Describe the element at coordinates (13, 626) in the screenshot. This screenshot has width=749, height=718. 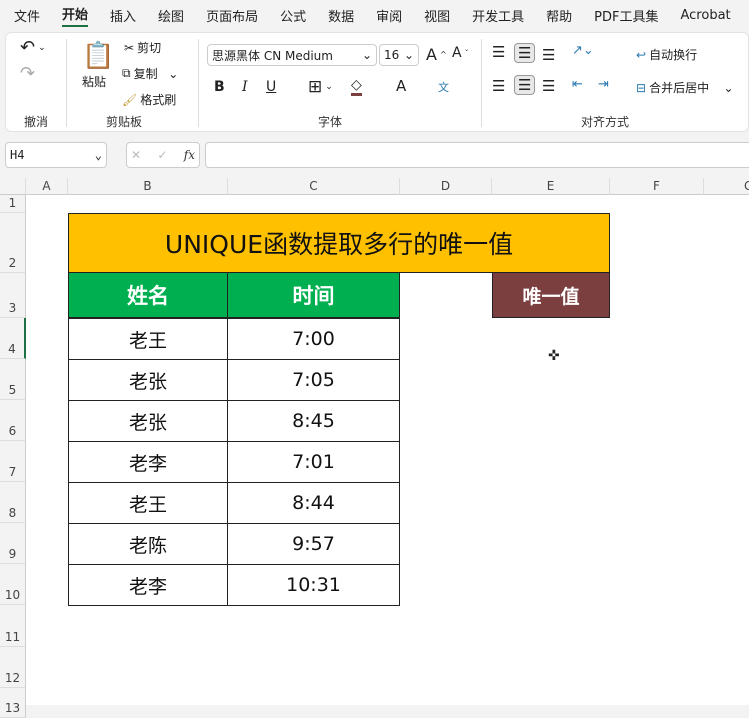
I see `row-header-11: 11` at that location.